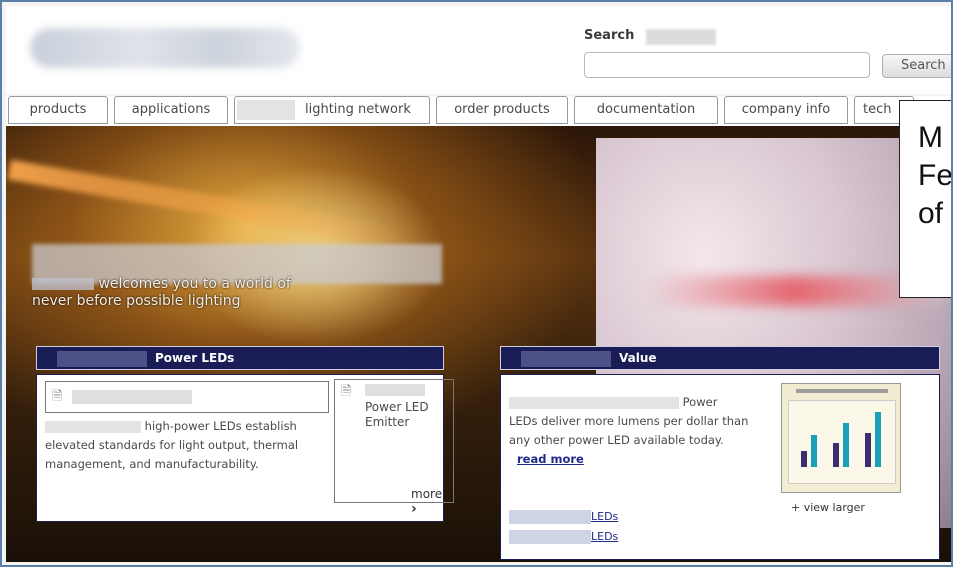 The height and width of the screenshot is (567, 953). I want to click on tab-order-products: order products, so click(502, 110).